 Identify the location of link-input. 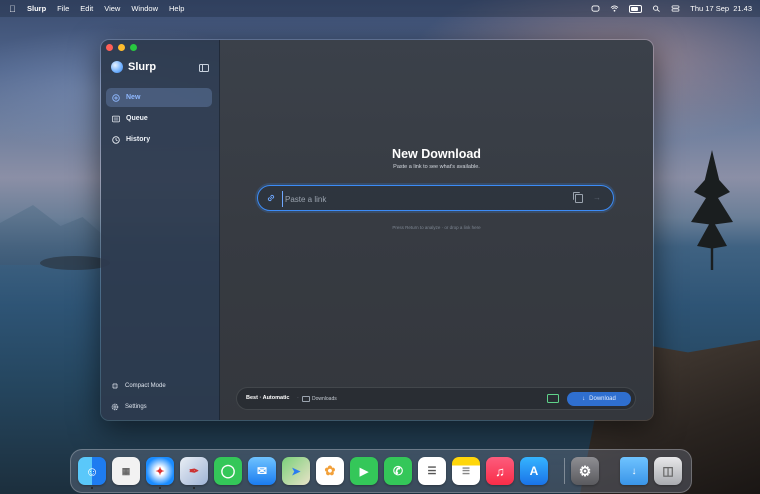
(424, 199).